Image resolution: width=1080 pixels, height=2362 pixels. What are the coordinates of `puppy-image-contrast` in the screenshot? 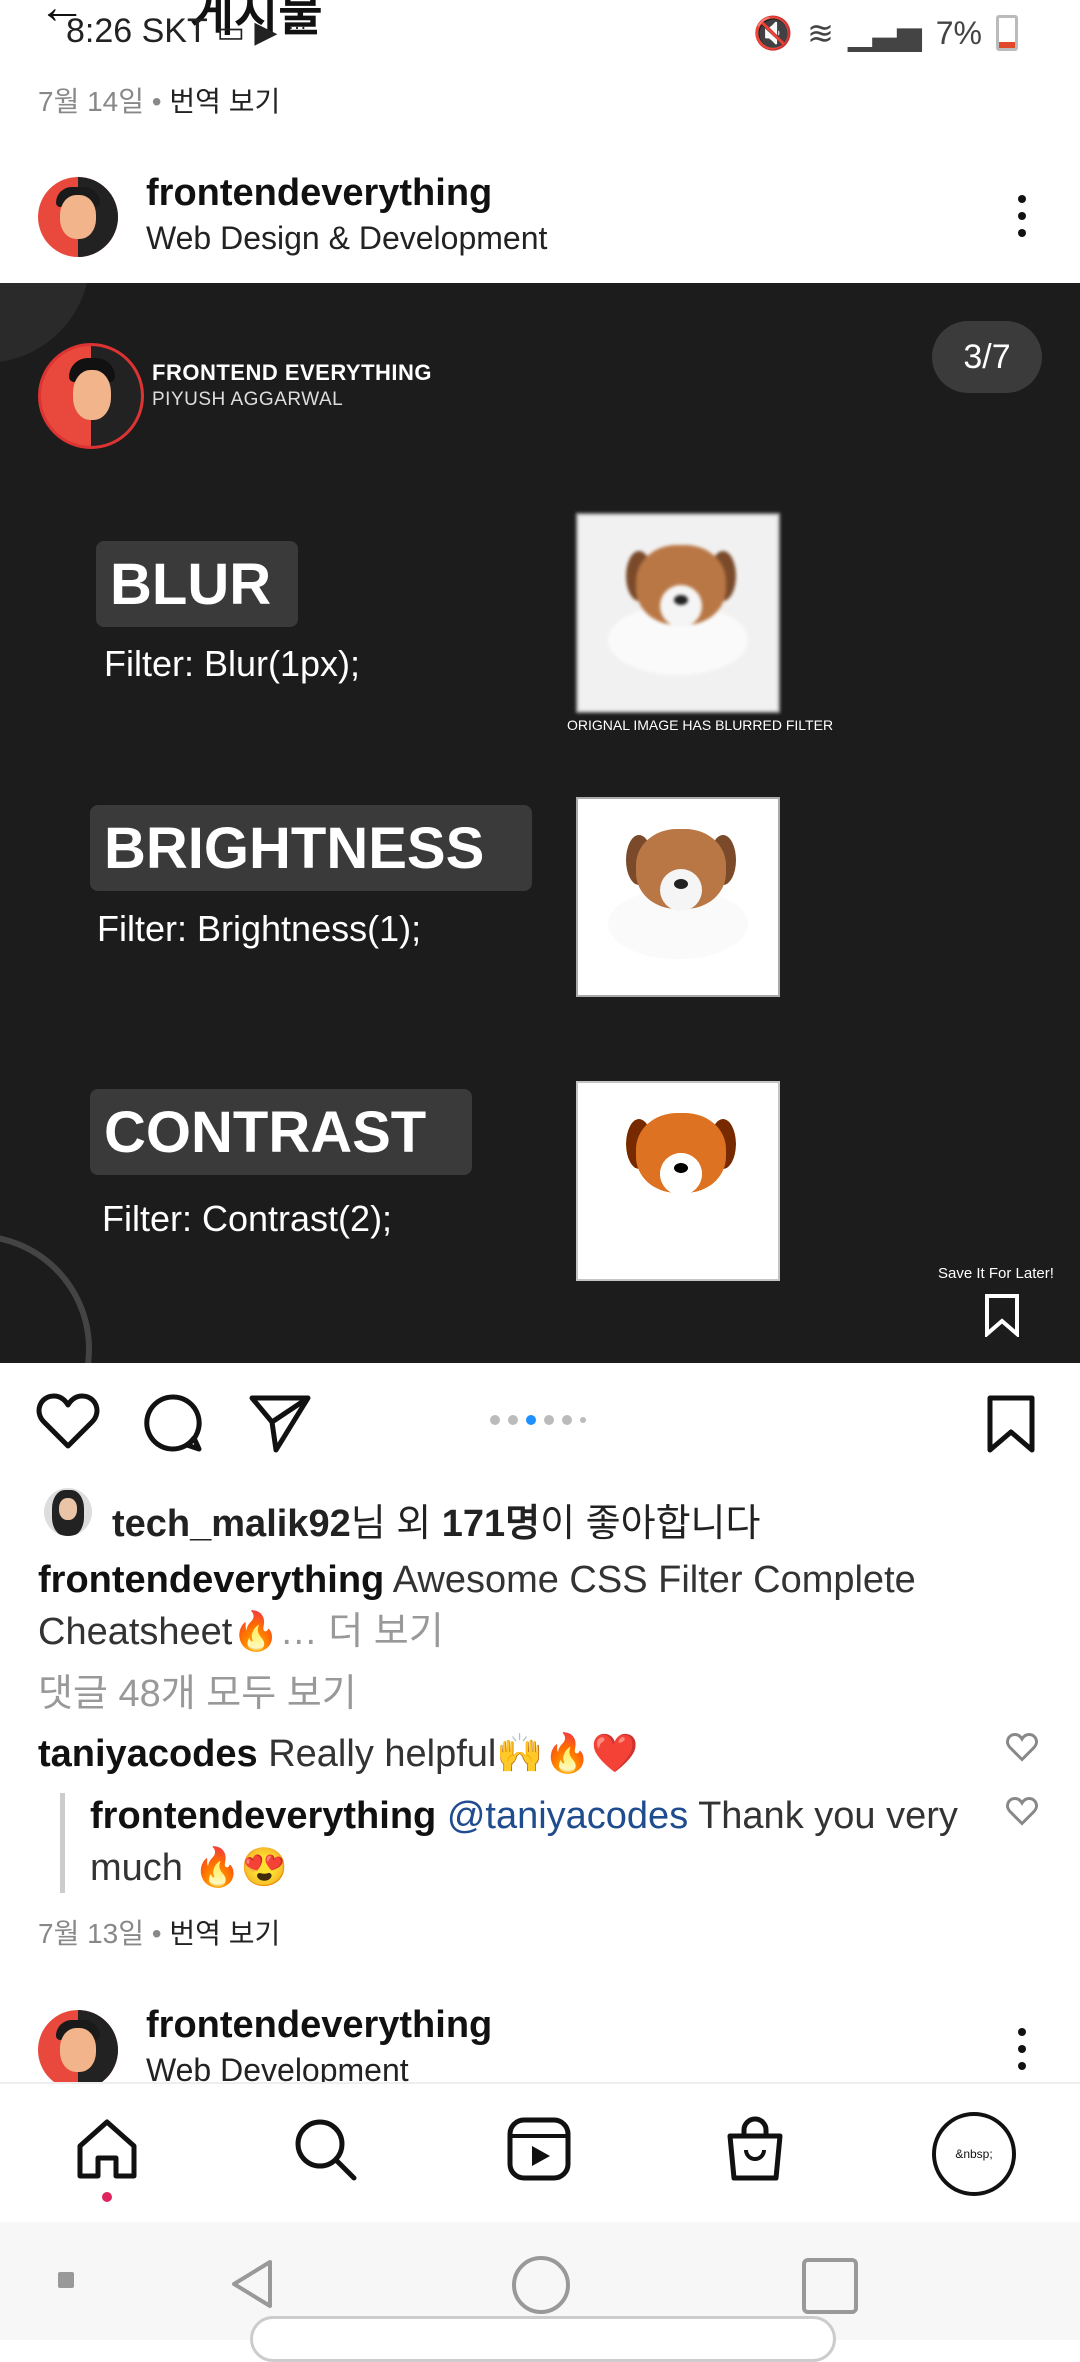 It's located at (678, 1181).